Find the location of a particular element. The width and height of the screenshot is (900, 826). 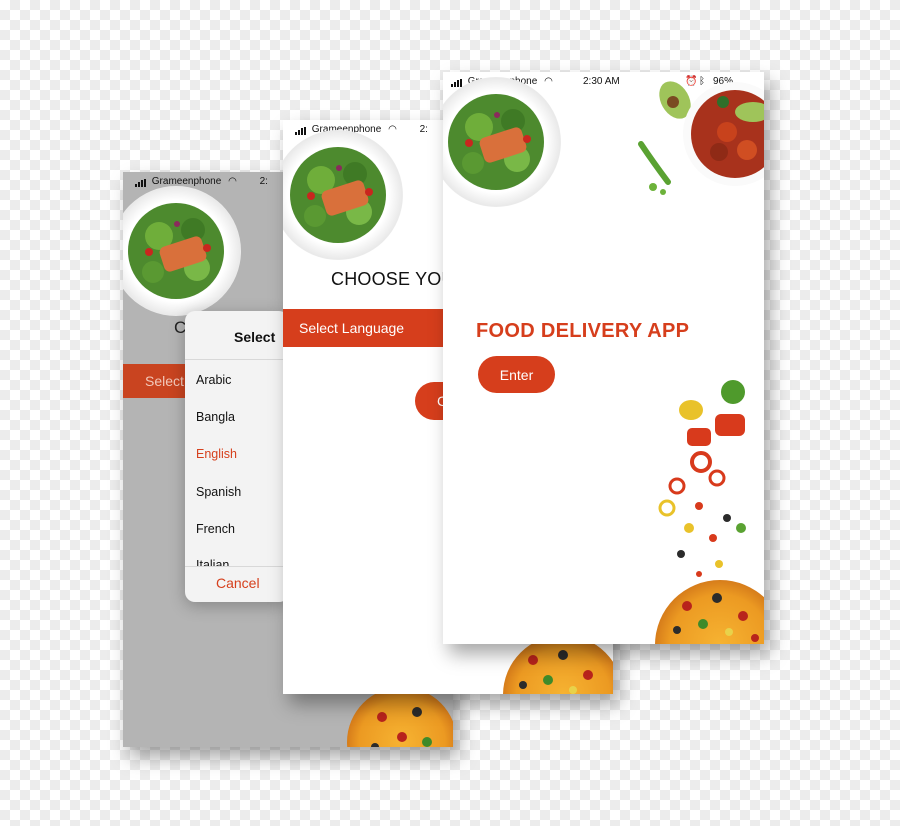

language-option-italian: Italian is located at coordinates (226, 562).